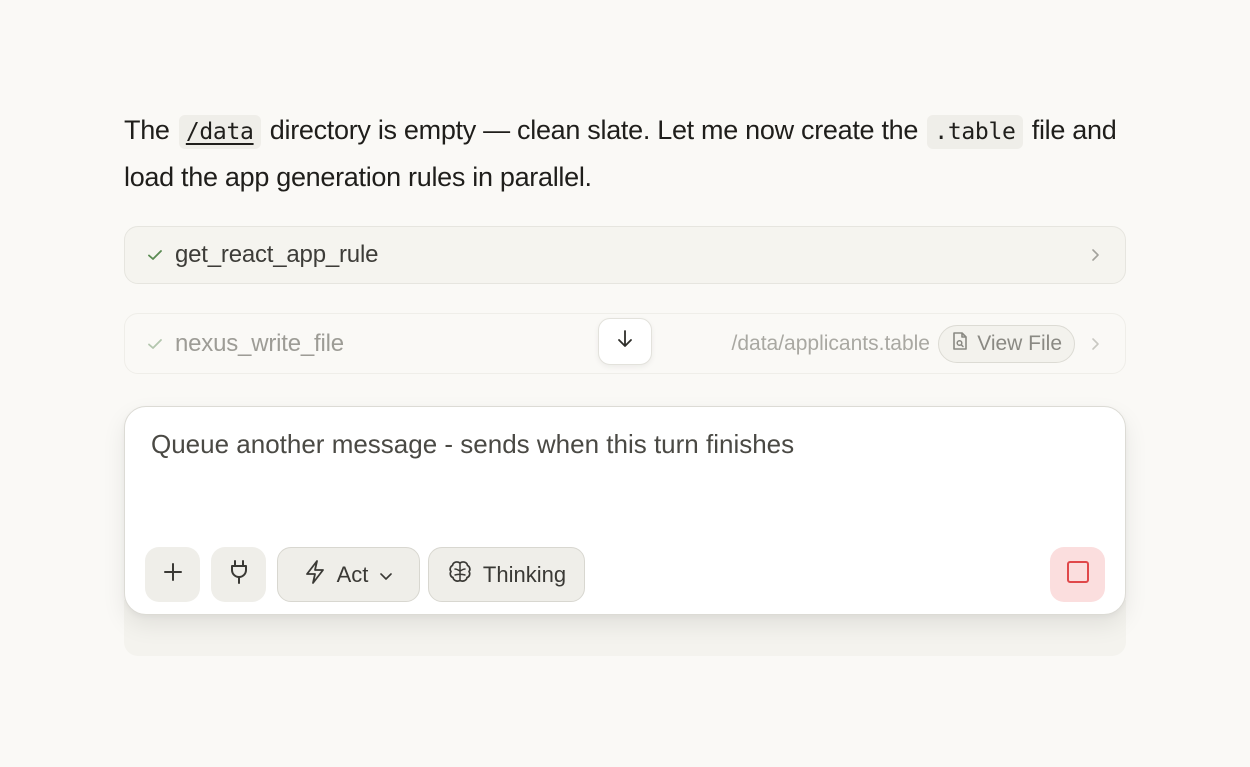  I want to click on file-search-icon, so click(960, 344).